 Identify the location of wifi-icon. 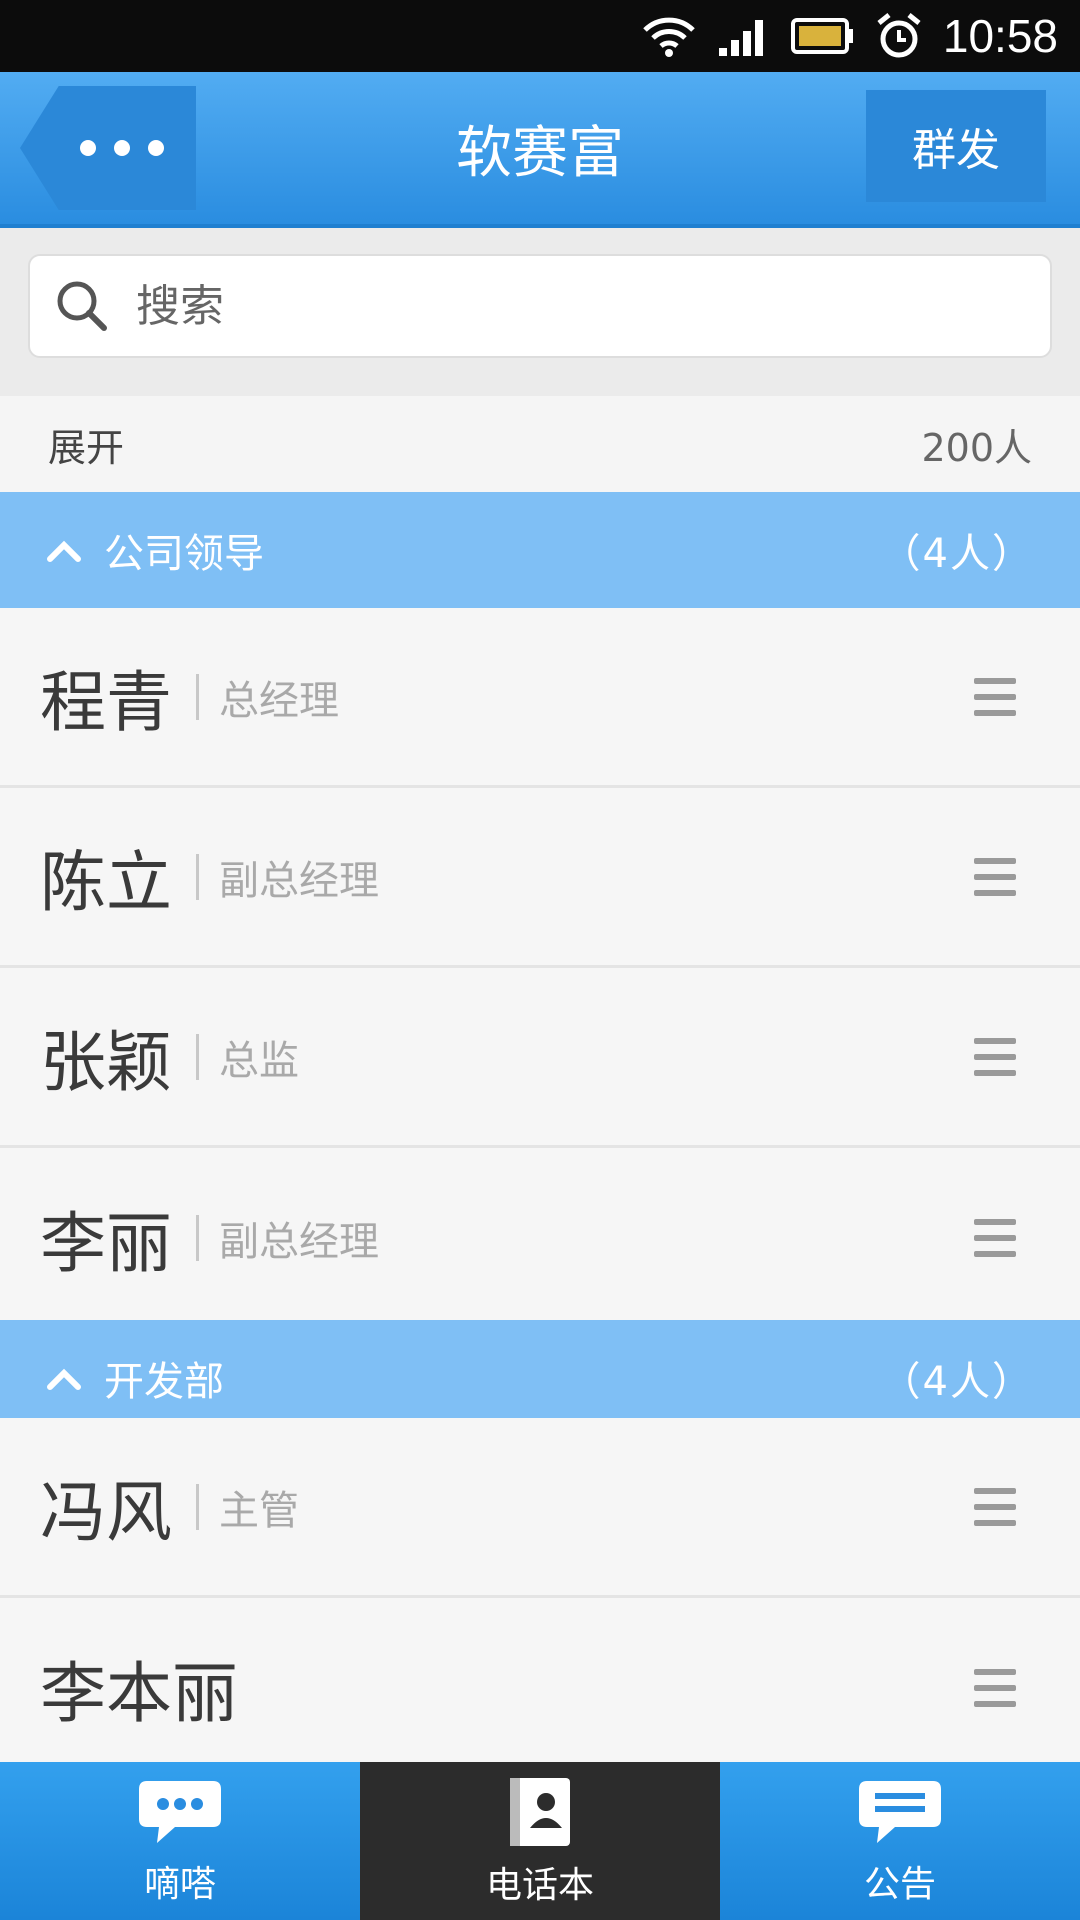
(669, 36).